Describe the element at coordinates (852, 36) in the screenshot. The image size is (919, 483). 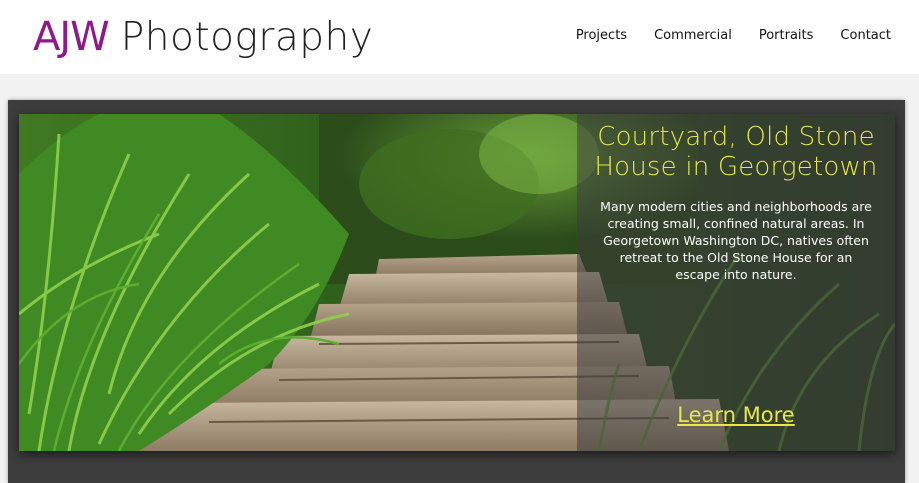
I see `nav-item-contact: Contact` at that location.